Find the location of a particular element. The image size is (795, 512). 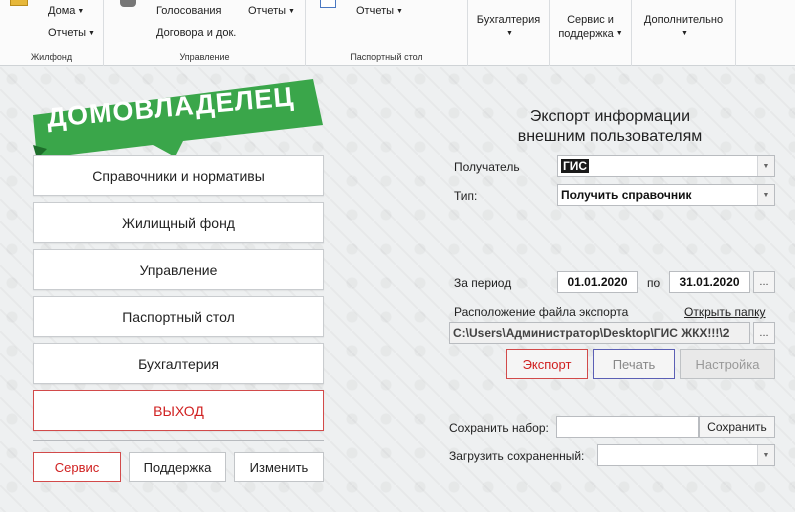

ribbon-service-support-menu: Сервис и поддержка ▼ is located at coordinates (591, 33).